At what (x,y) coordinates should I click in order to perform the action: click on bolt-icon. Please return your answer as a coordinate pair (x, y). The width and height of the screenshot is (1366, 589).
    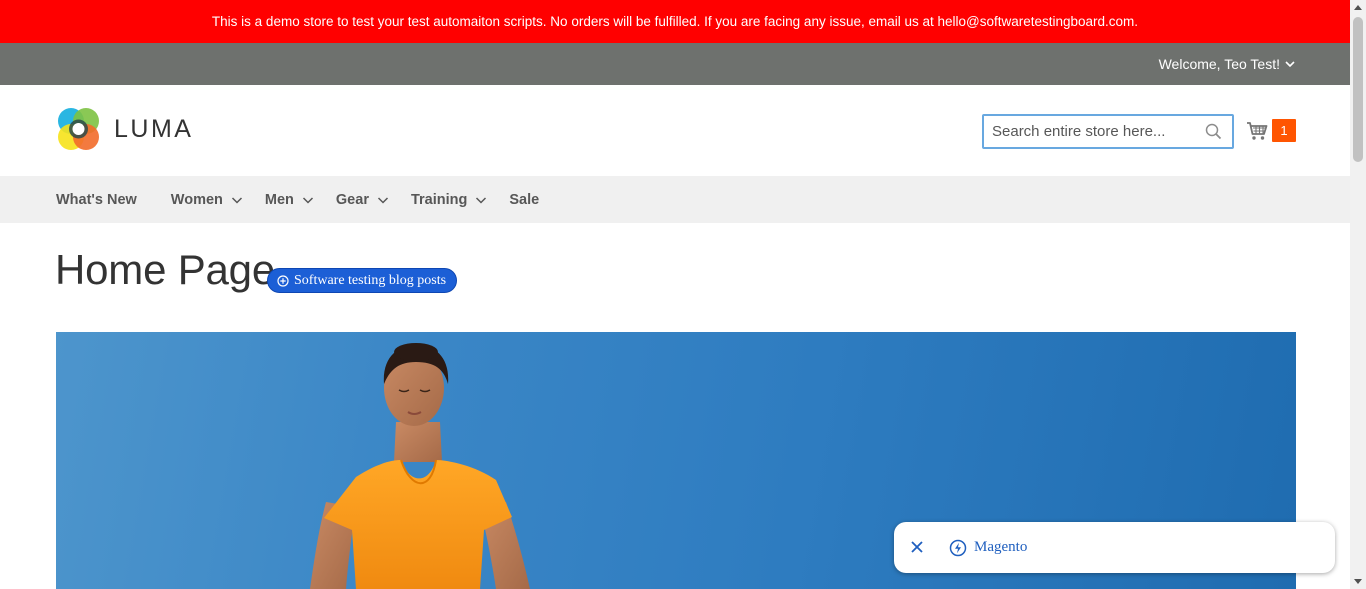
    Looking at the image, I should click on (958, 548).